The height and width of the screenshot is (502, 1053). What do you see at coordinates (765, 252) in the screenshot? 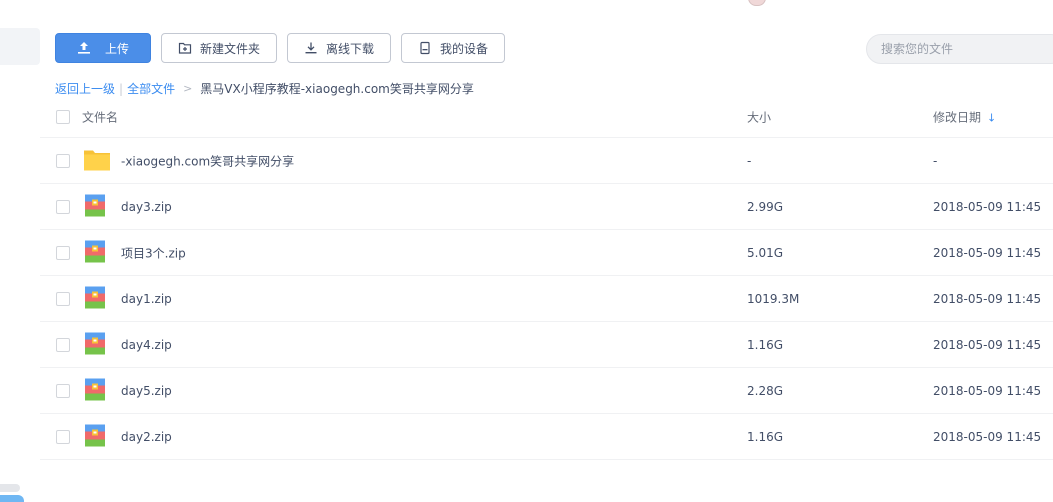
I see `file-size: 5.01G` at bounding box center [765, 252].